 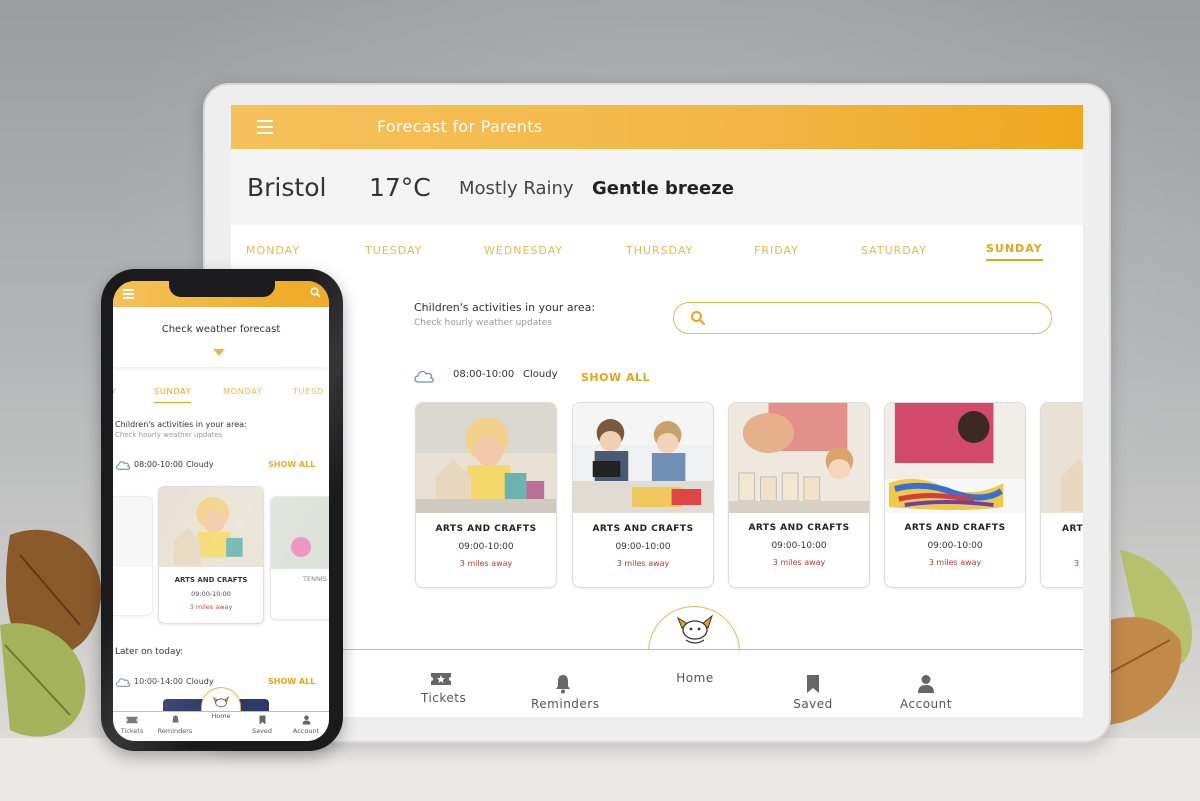 I want to click on card-title: TENNIS, so click(x=315, y=579).